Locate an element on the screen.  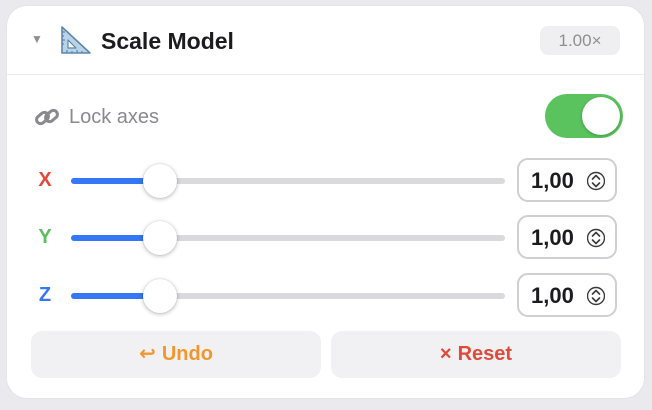
lock-axes-row: Lock axes is located at coordinates (325, 116).